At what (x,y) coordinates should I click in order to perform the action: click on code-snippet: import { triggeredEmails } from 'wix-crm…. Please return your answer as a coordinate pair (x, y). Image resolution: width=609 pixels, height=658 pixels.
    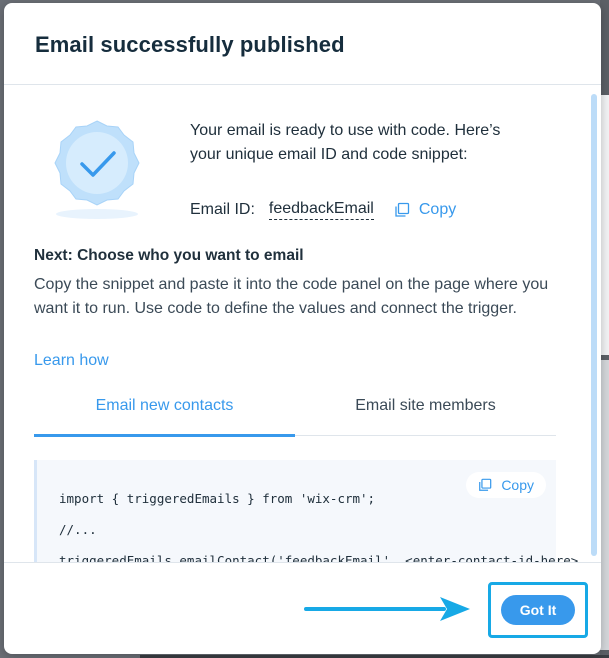
    Looking at the image, I should click on (306, 511).